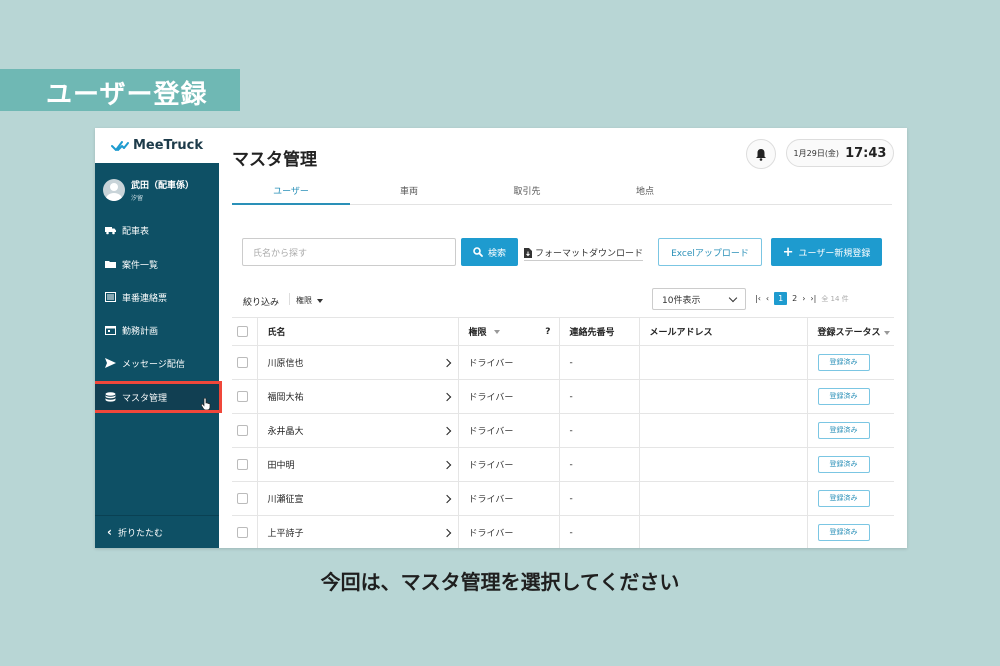 This screenshot has height=666, width=1000. I want to click on sidebar-item-label: 配車表, so click(136, 231).